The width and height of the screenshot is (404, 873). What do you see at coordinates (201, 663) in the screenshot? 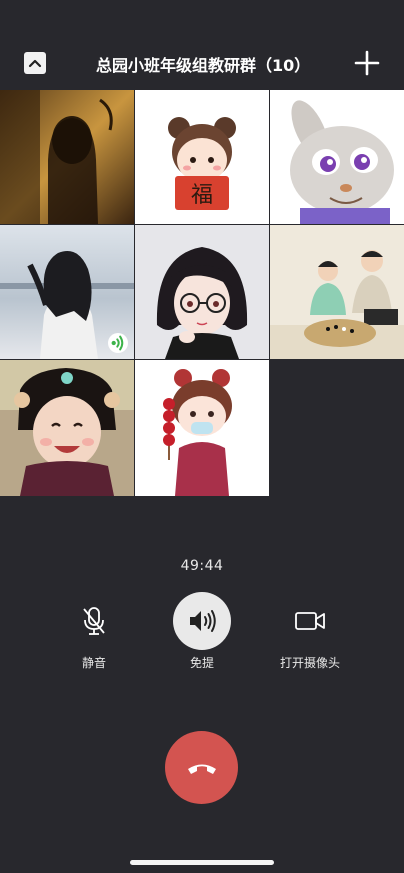
I see `speaker-label: 免提` at bounding box center [201, 663].